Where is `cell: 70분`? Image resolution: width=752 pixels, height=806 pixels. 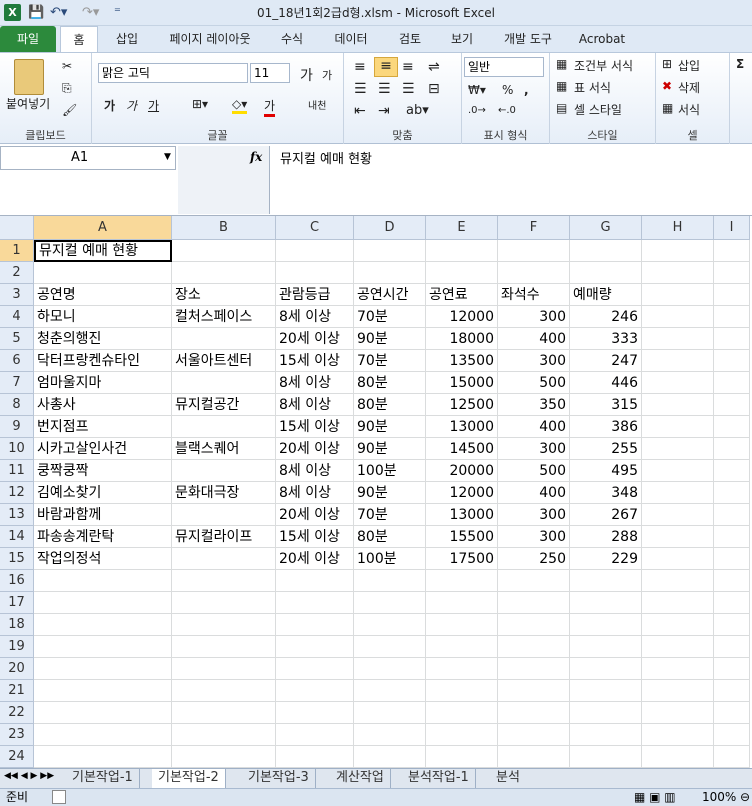 cell: 70분 is located at coordinates (390, 361).